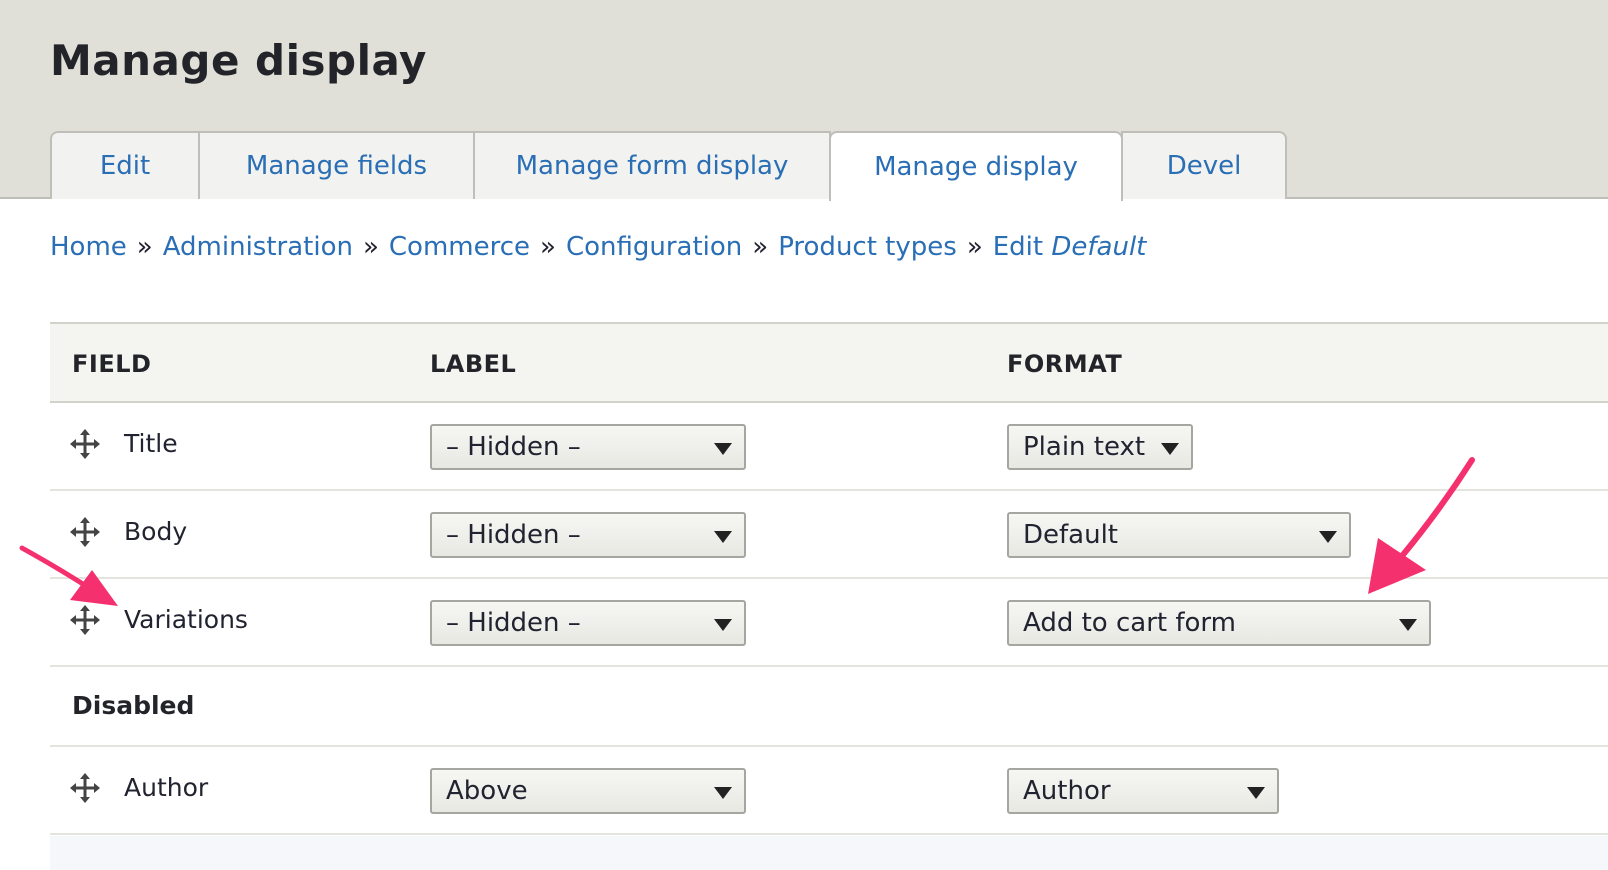  I want to click on breadcrumb-edit-default-link: Edit Default, so click(1070, 247).